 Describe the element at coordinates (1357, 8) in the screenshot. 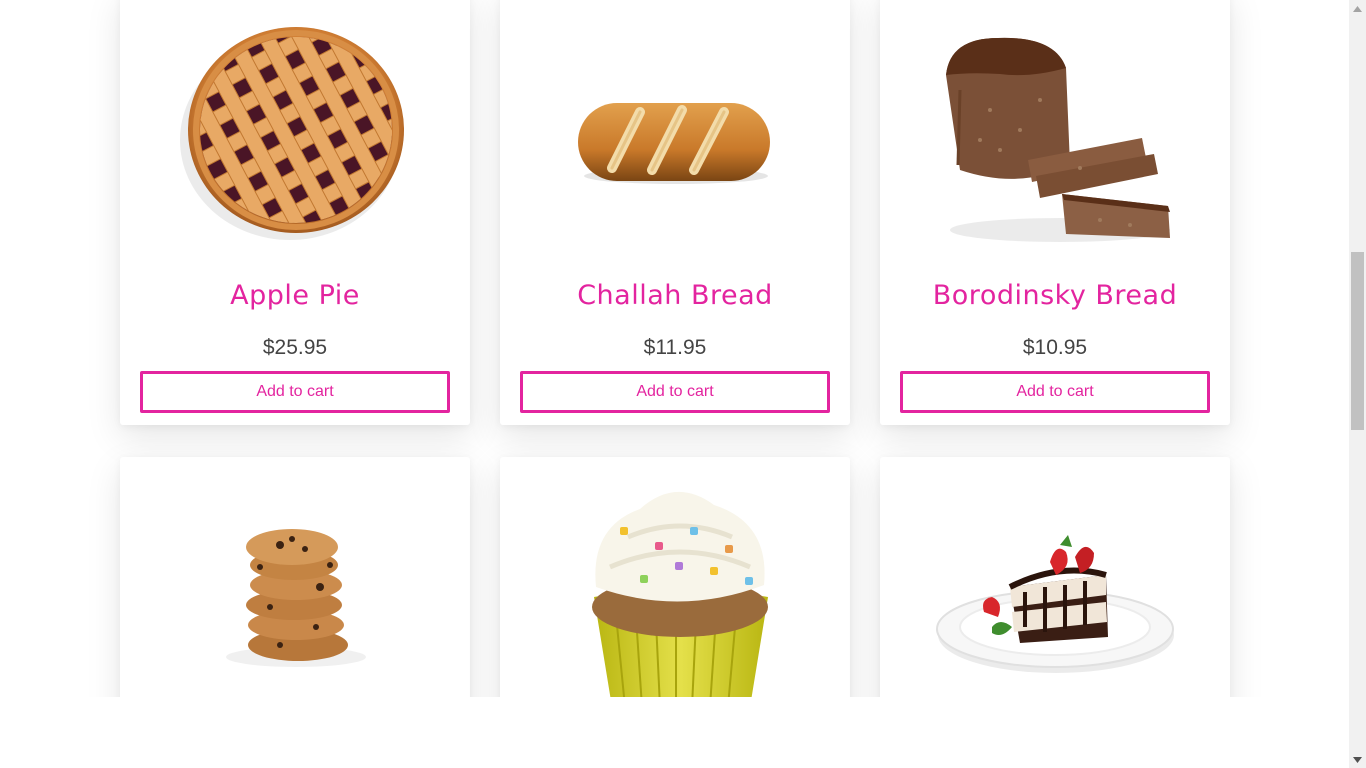

I see `scroll-up-arrow-icon` at that location.